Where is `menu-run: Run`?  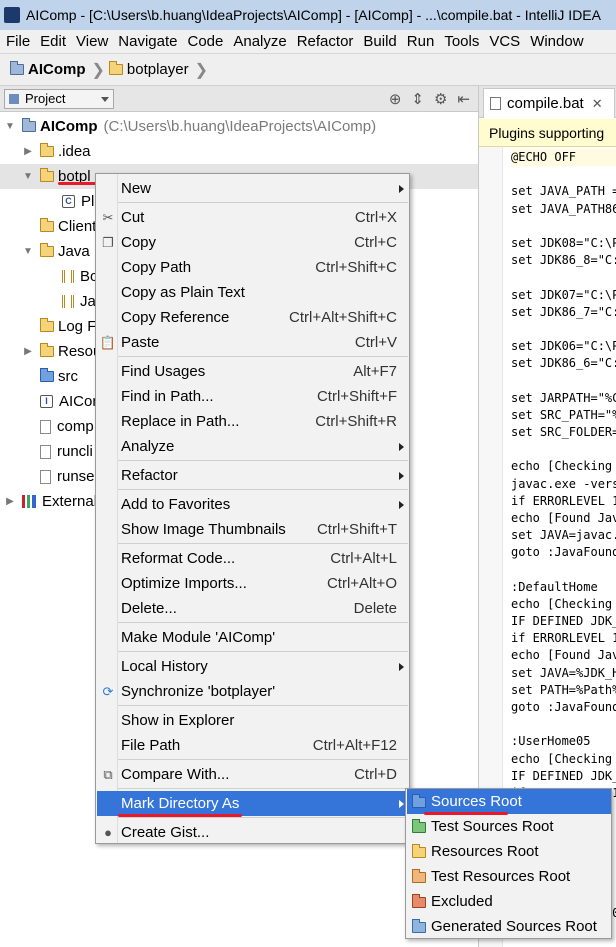 menu-run: Run is located at coordinates (421, 41).